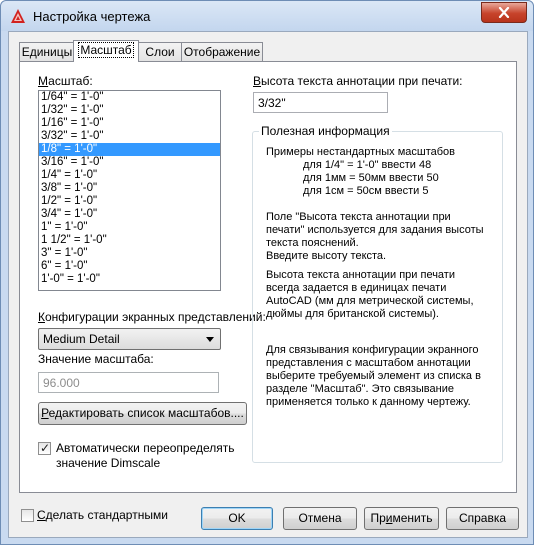 The height and width of the screenshot is (545, 534). Describe the element at coordinates (129, 339) in the screenshot. I see `view-config-dropdown: Medium Detail` at that location.